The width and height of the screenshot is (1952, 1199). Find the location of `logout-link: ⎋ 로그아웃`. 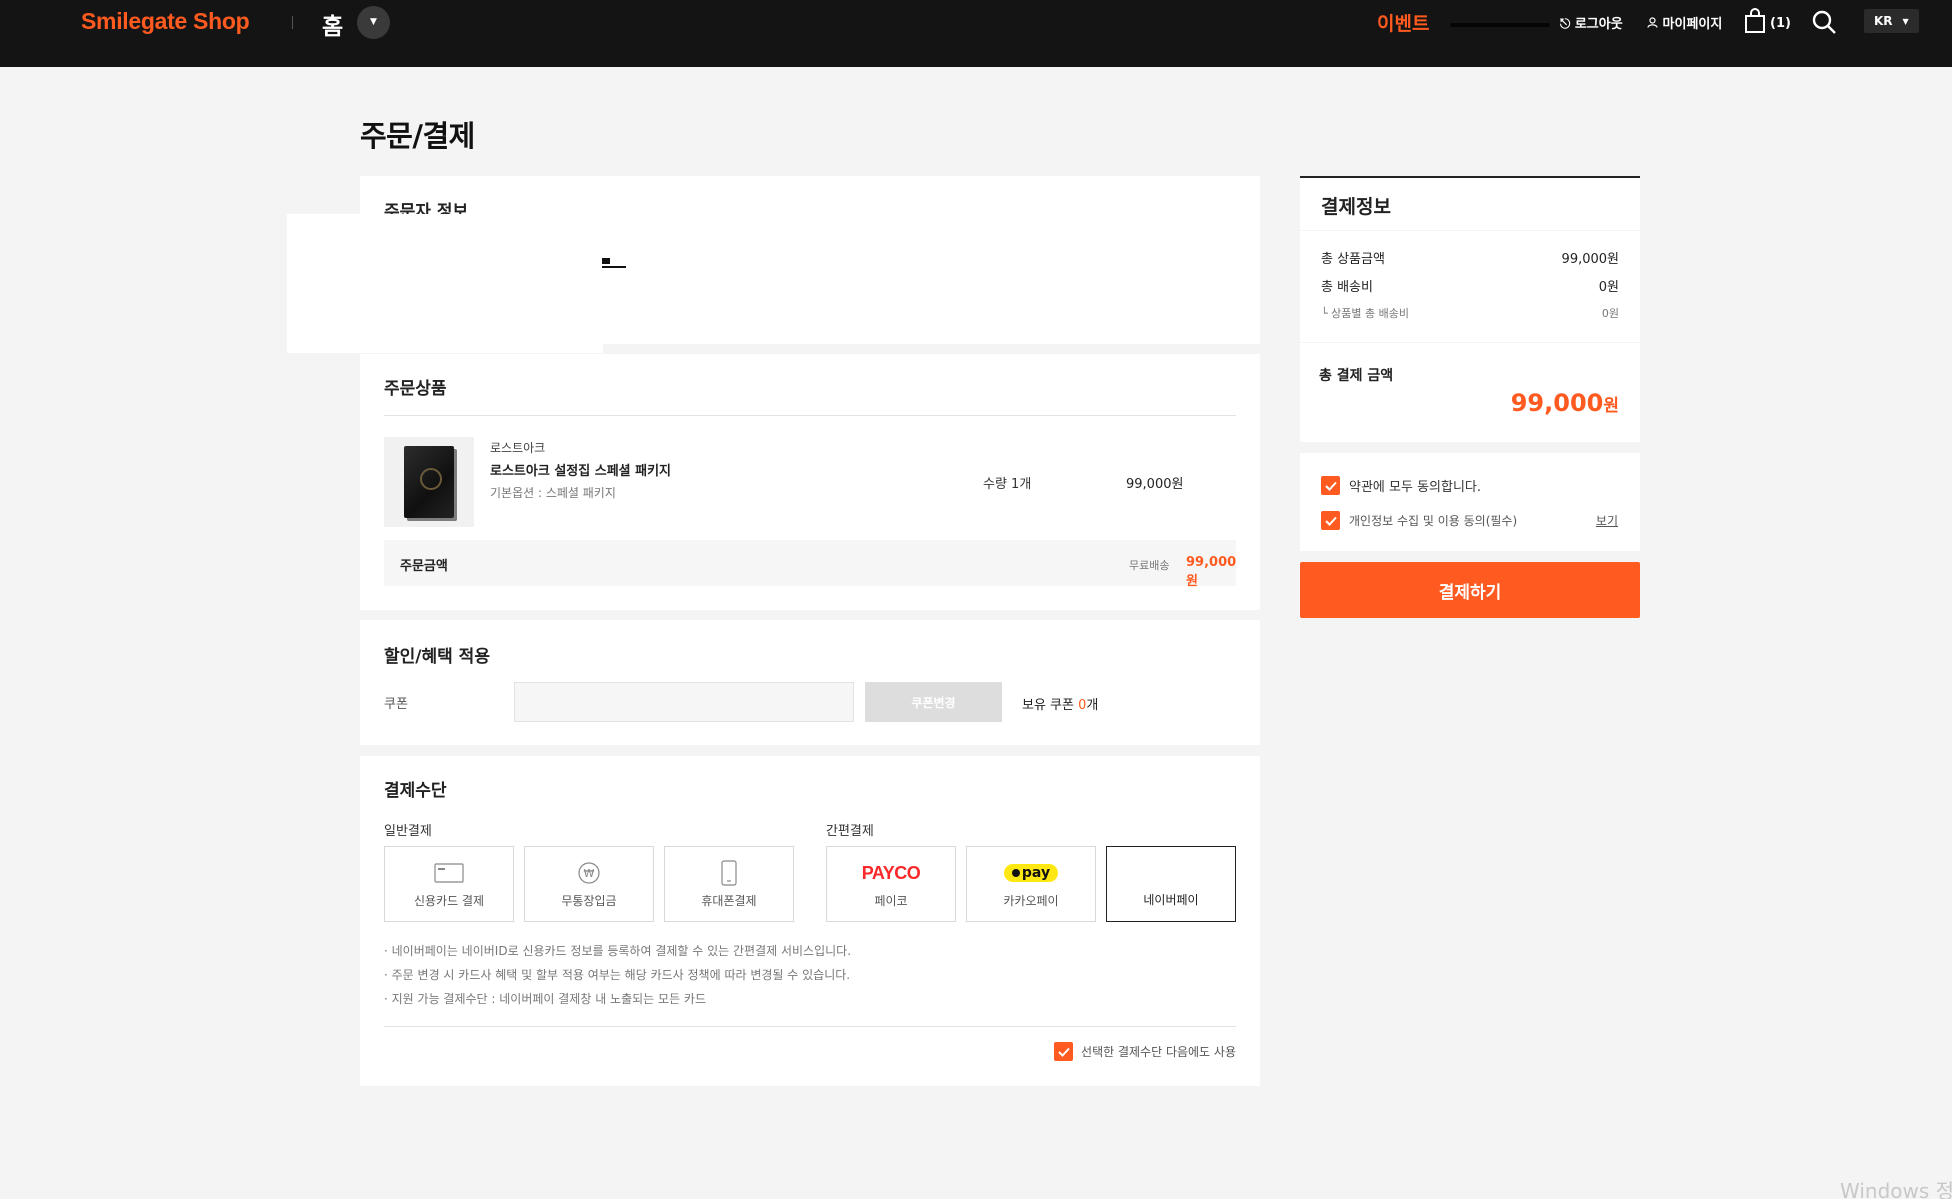

logout-link: ⎋ 로그아웃 is located at coordinates (1591, 22).